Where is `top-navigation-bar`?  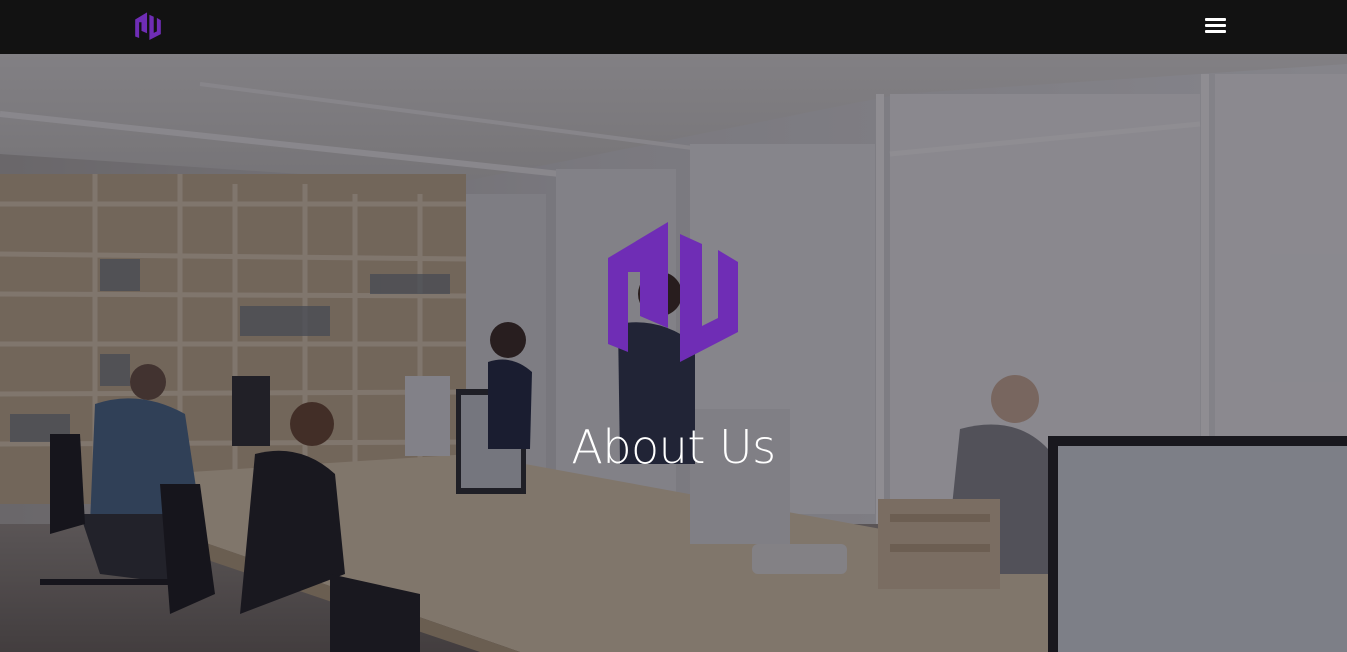
top-navigation-bar is located at coordinates (673, 27).